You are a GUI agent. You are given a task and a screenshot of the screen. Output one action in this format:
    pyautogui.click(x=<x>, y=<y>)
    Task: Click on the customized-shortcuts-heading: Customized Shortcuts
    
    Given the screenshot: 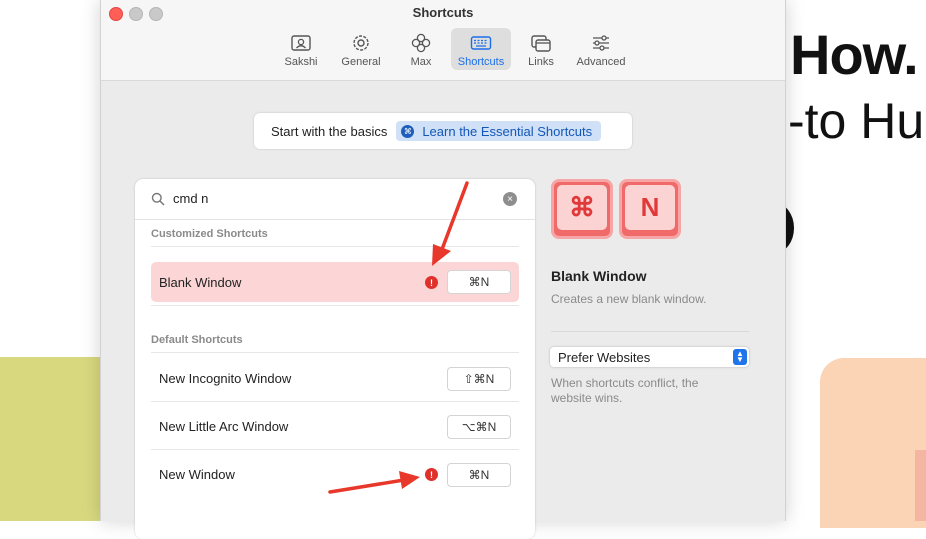 What is the action you would take?
    pyautogui.click(x=209, y=234)
    